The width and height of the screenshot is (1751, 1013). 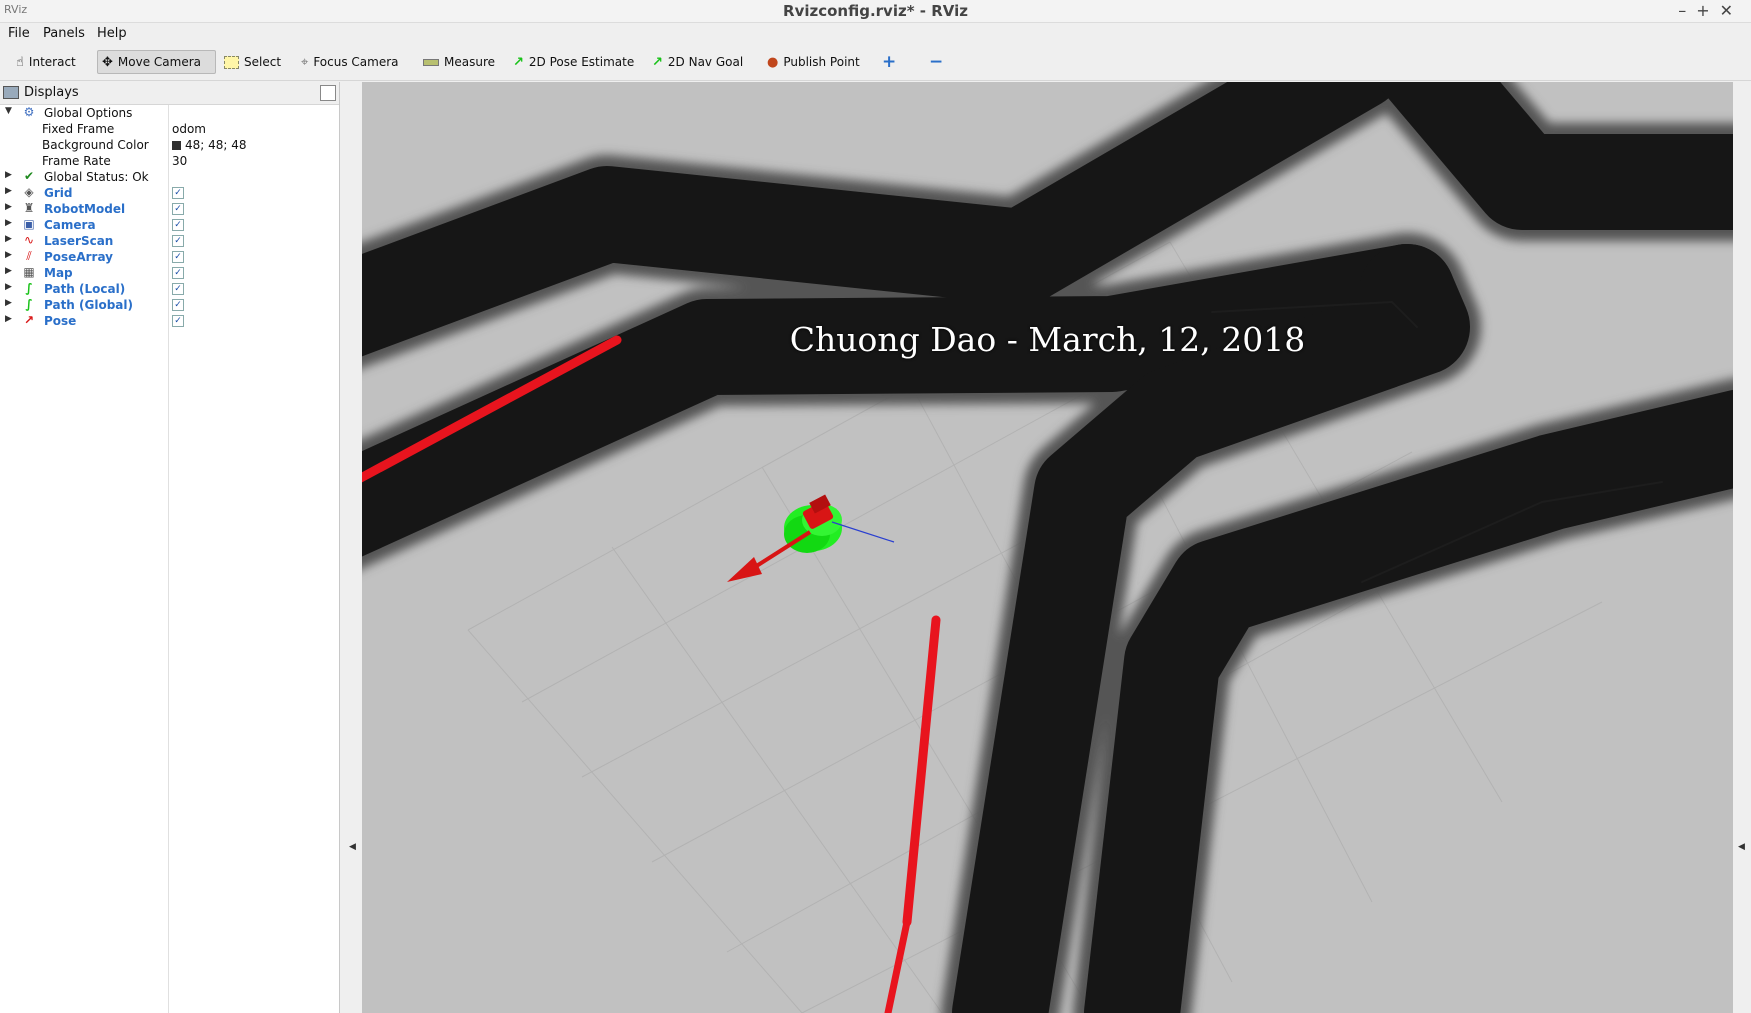 I want to click on collapse-arrow-icon: ▼, so click(x=8, y=111).